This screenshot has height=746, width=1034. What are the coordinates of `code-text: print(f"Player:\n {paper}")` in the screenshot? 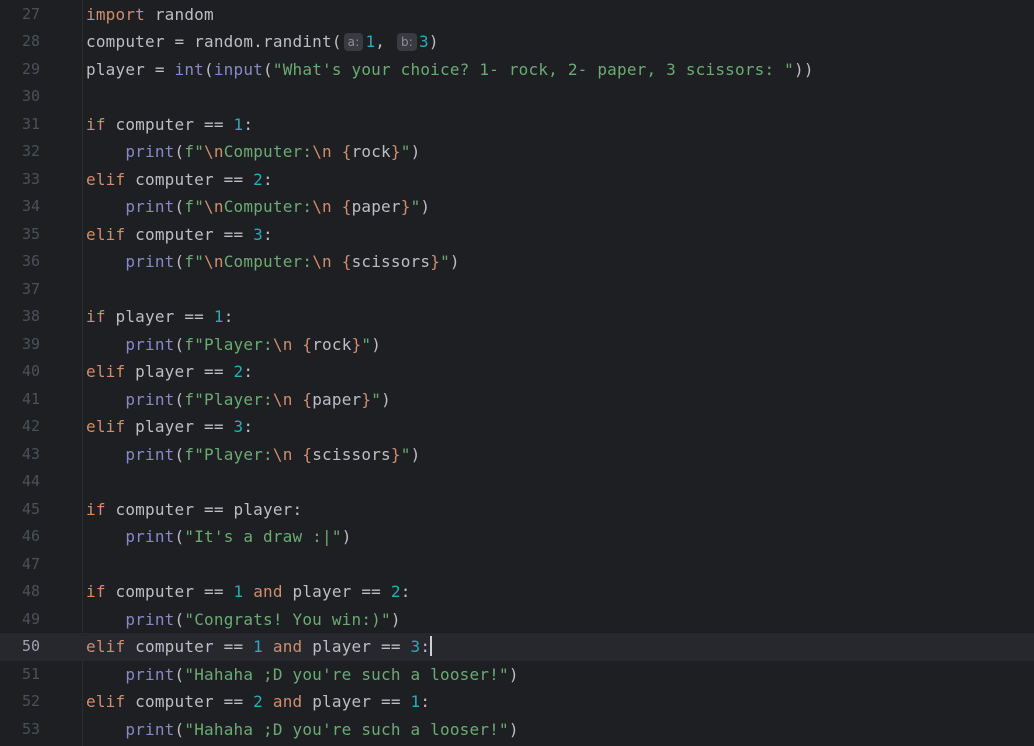 It's located at (238, 400).